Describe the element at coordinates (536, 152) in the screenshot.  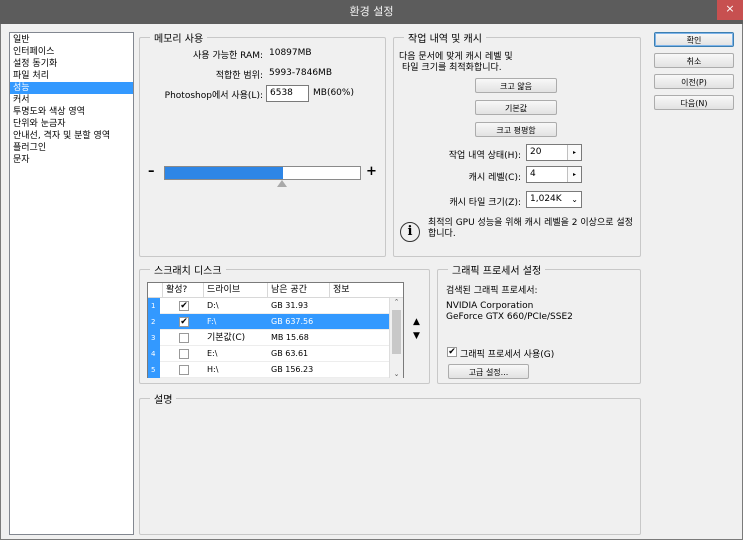
I see `history-states-value: 20` at that location.